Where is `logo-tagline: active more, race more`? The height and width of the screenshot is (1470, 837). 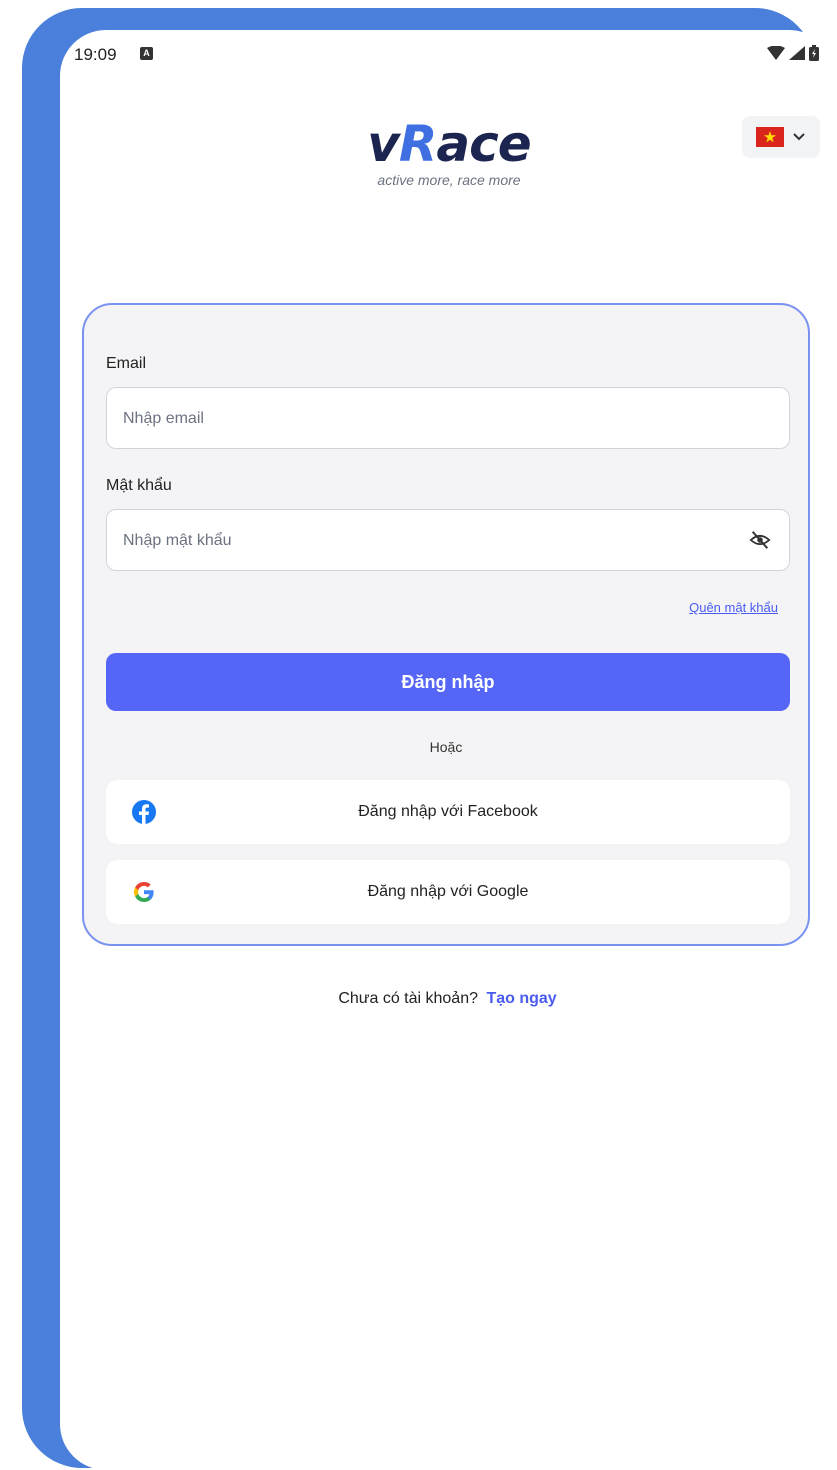
logo-tagline: active more, race more is located at coordinates (449, 180).